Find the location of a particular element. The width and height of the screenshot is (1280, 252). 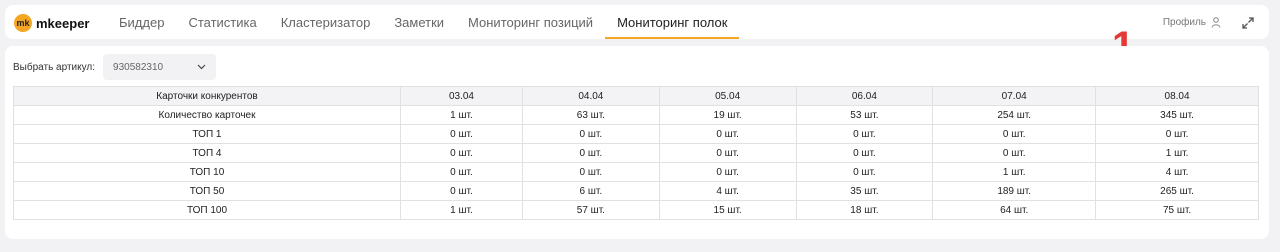

table-cell: 57 шт. is located at coordinates (590, 210).